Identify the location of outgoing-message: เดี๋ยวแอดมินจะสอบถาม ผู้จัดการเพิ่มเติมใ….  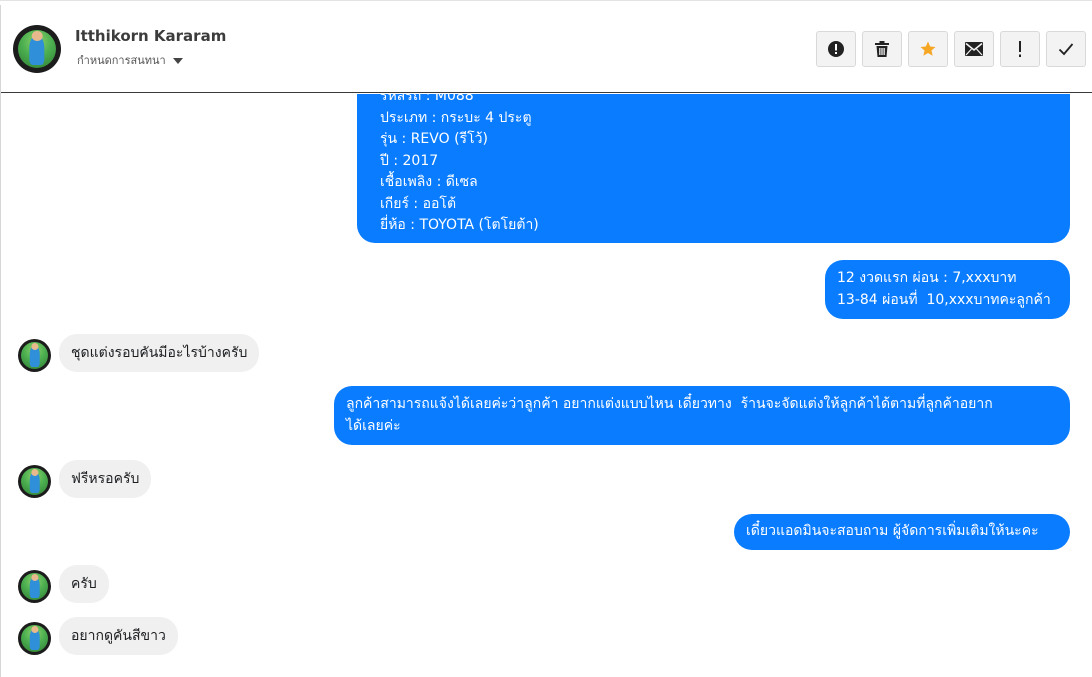
(902, 532).